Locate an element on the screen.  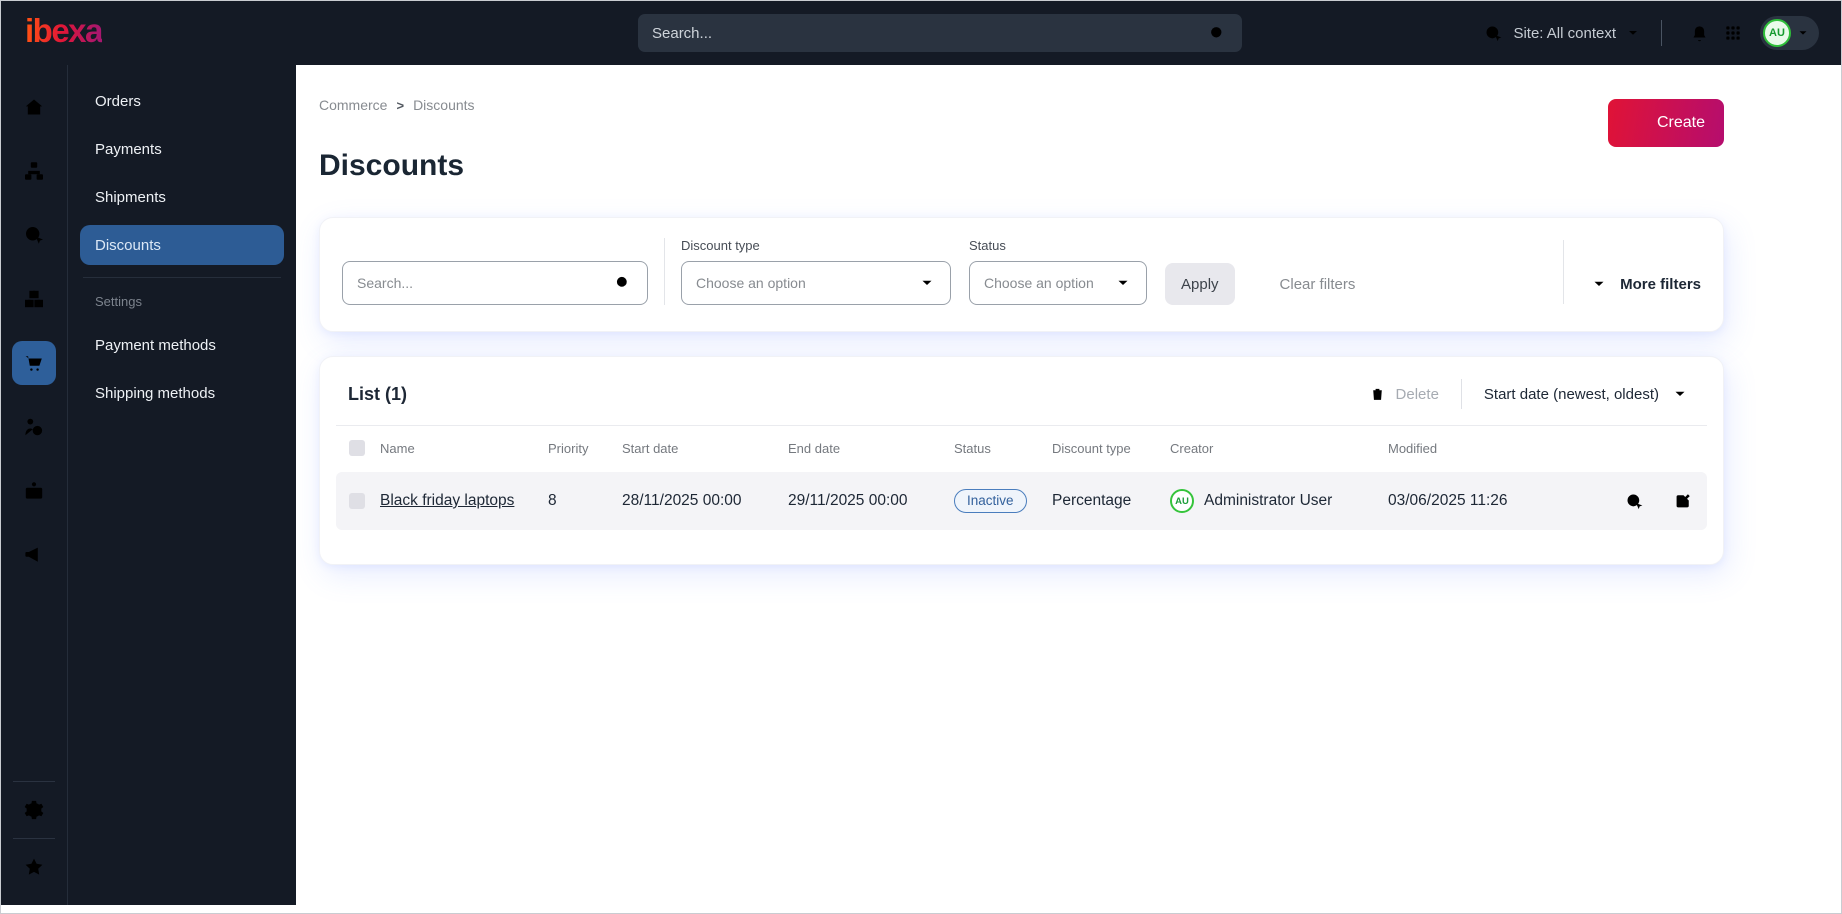
more-filters-label: More filters is located at coordinates (1660, 284).